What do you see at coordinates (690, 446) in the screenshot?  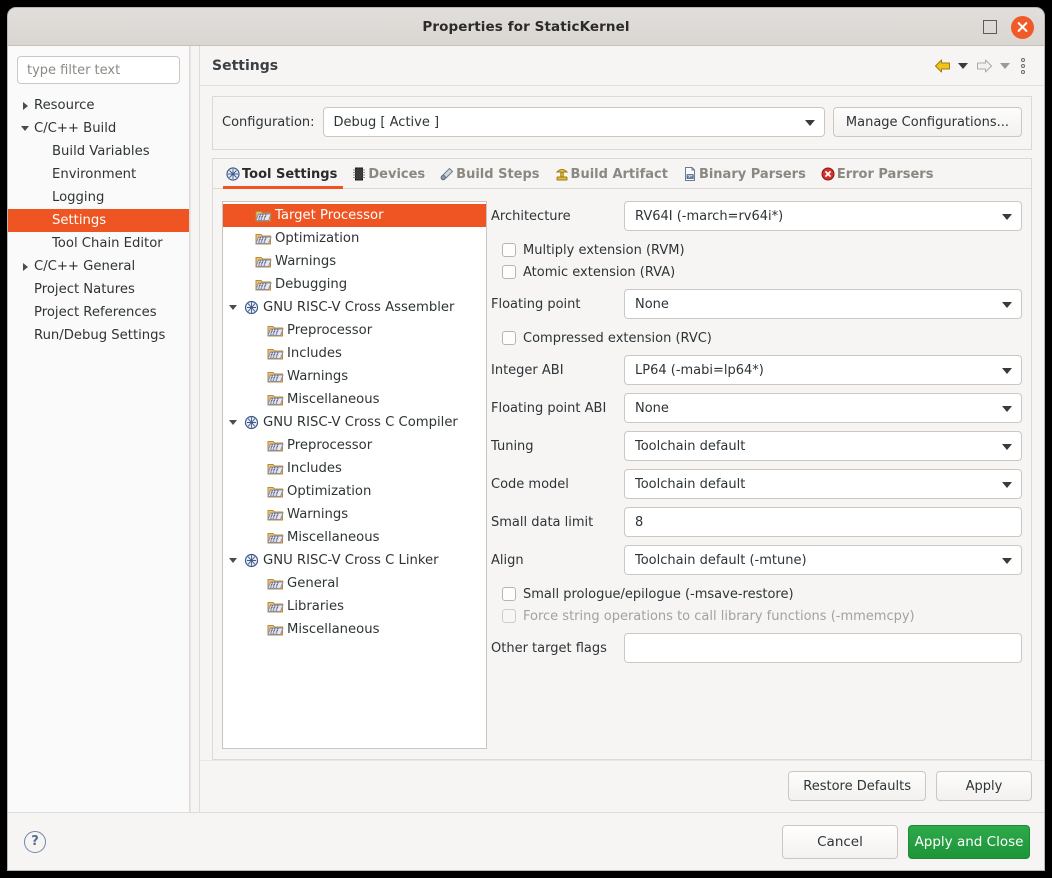 I see `tuning-value: Toolchain default` at bounding box center [690, 446].